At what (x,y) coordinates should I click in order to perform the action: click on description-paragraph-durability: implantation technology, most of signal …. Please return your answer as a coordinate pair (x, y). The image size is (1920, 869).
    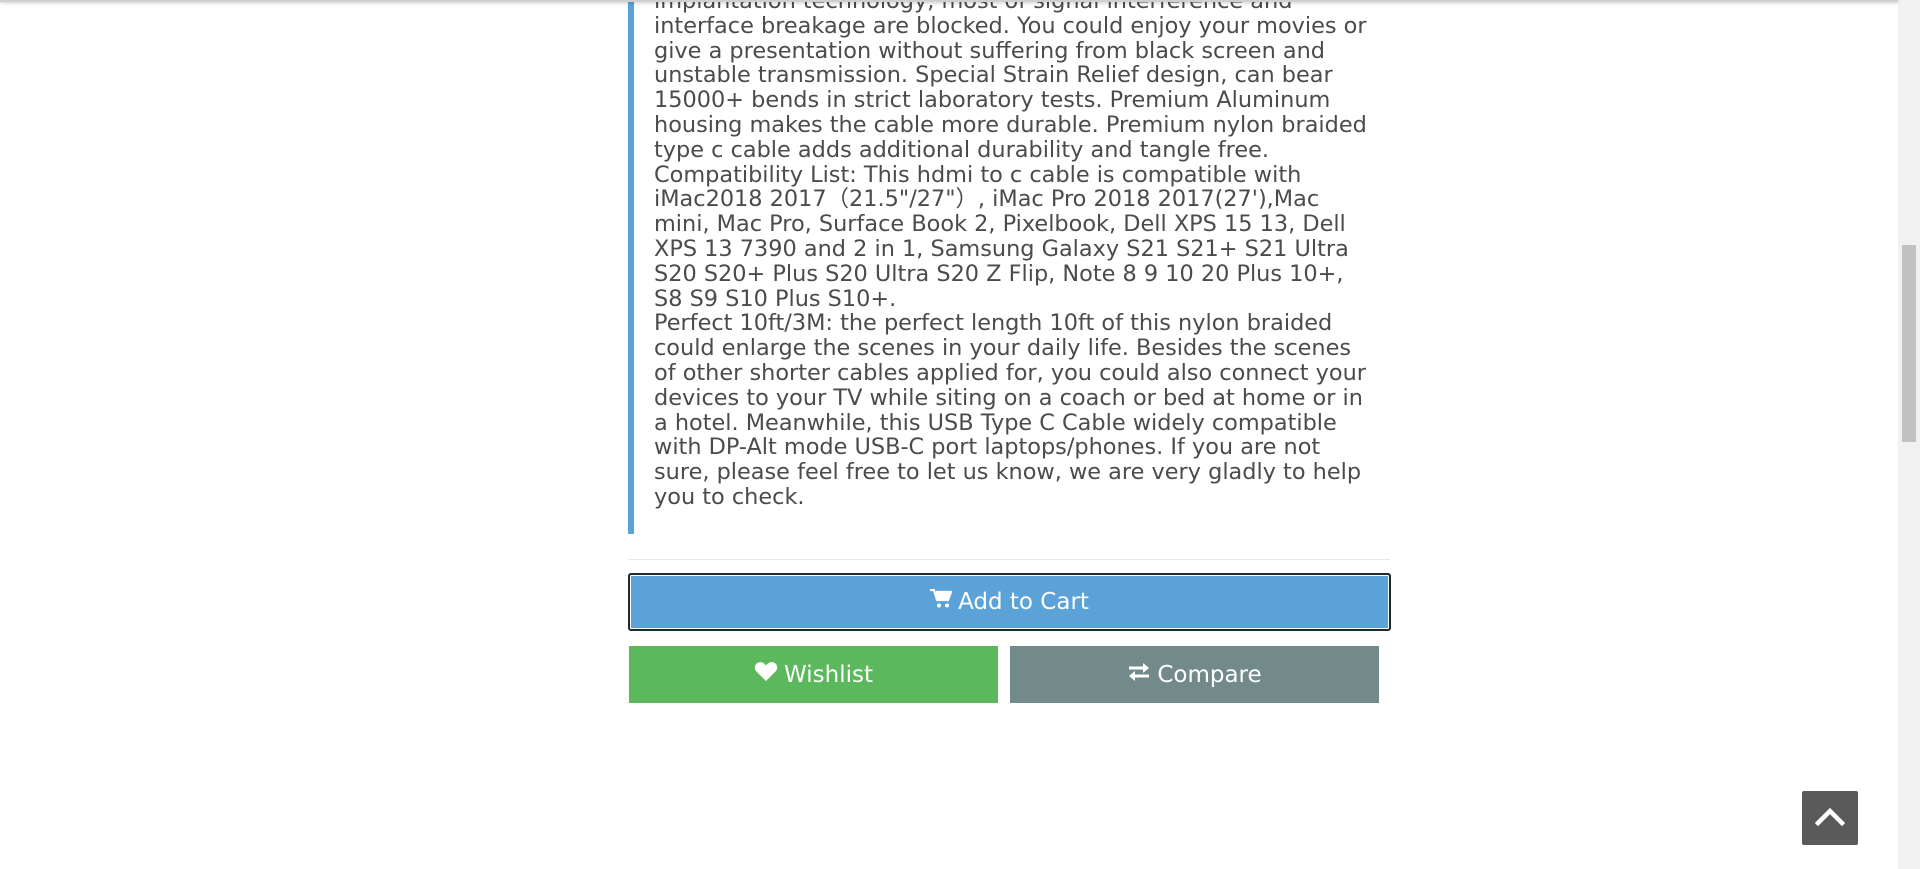
    Looking at the image, I should click on (1010, 81).